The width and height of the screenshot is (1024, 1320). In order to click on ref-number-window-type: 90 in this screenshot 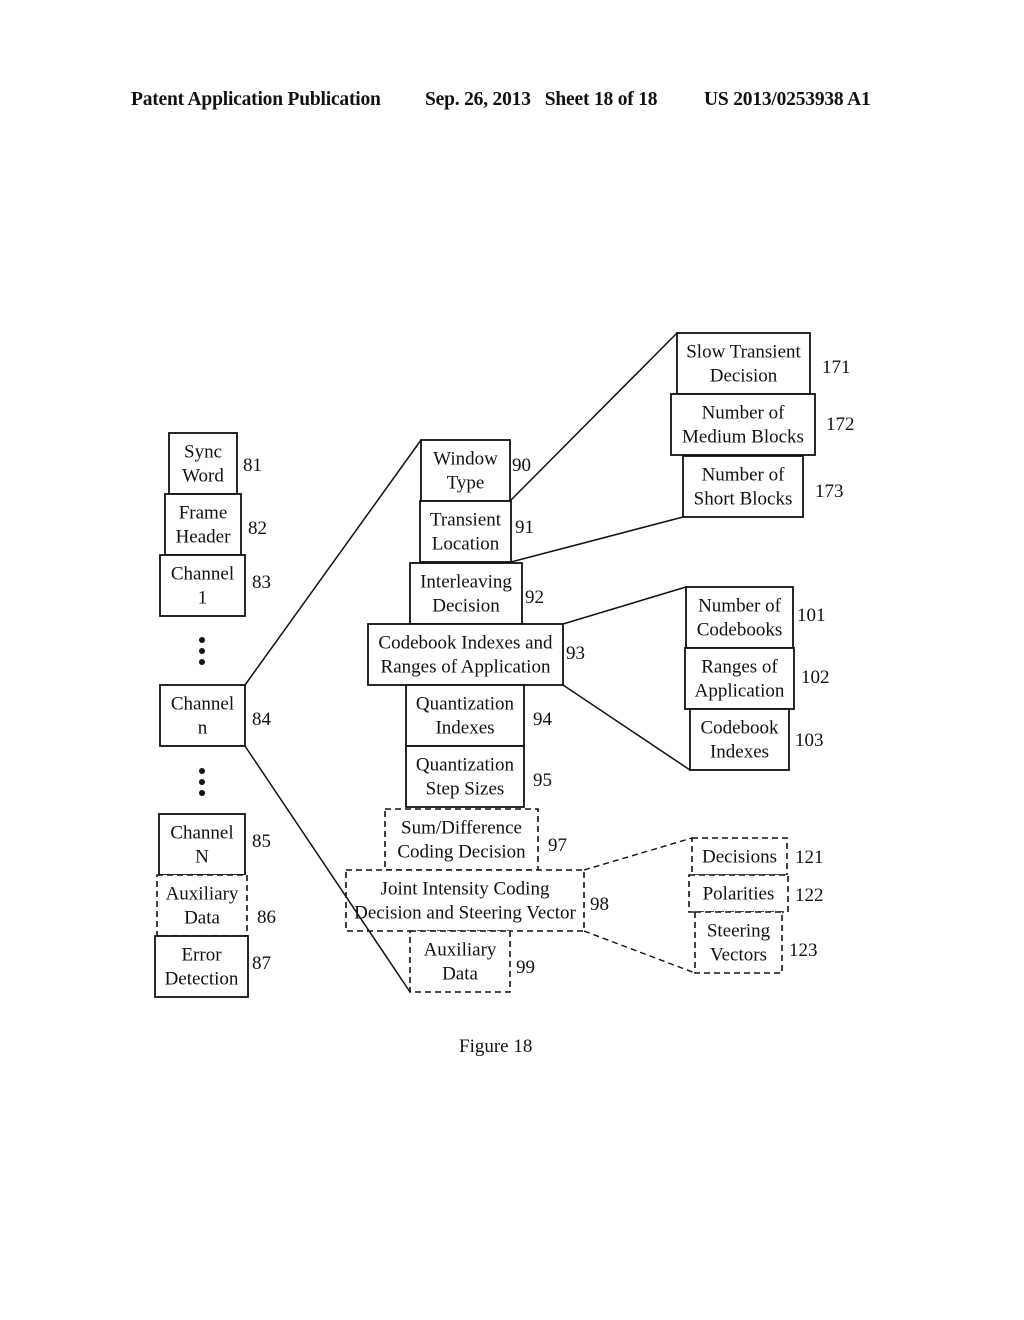, I will do `click(521, 465)`.